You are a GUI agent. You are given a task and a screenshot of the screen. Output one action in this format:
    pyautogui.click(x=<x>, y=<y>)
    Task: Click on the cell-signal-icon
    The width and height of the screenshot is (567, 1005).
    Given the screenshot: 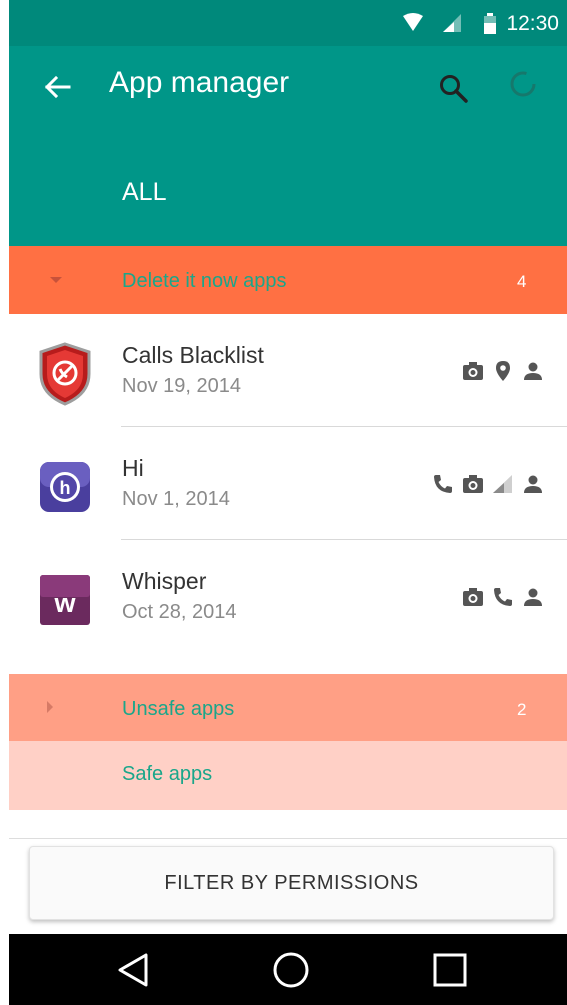 What is the action you would take?
    pyautogui.click(x=452, y=23)
    